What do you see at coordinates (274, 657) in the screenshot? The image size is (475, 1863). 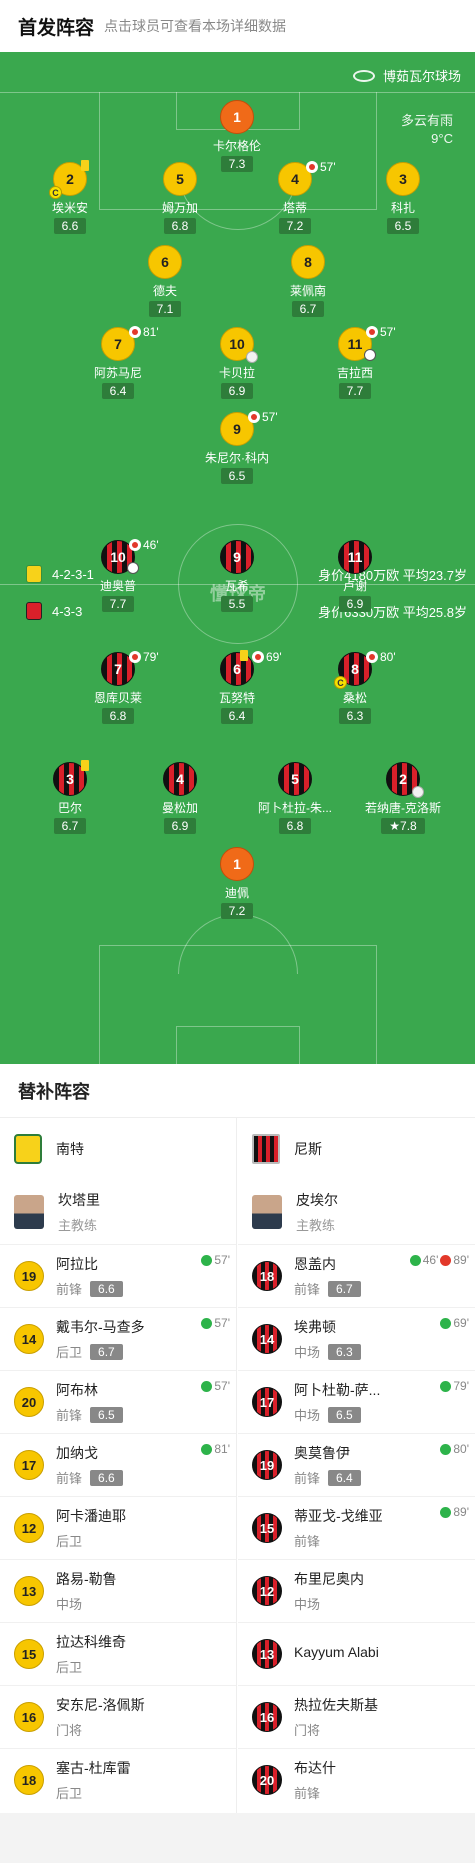 I see `sub-off-minute: 69'` at bounding box center [274, 657].